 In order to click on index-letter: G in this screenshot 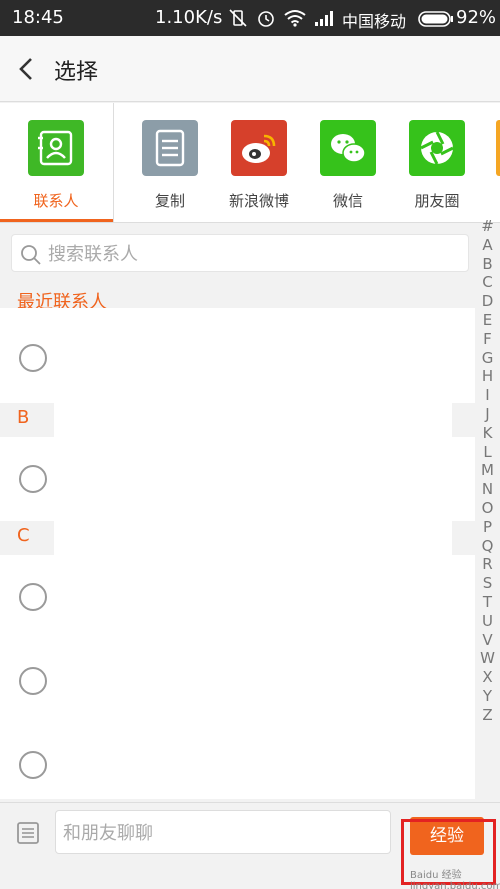, I will do `click(487, 358)`.